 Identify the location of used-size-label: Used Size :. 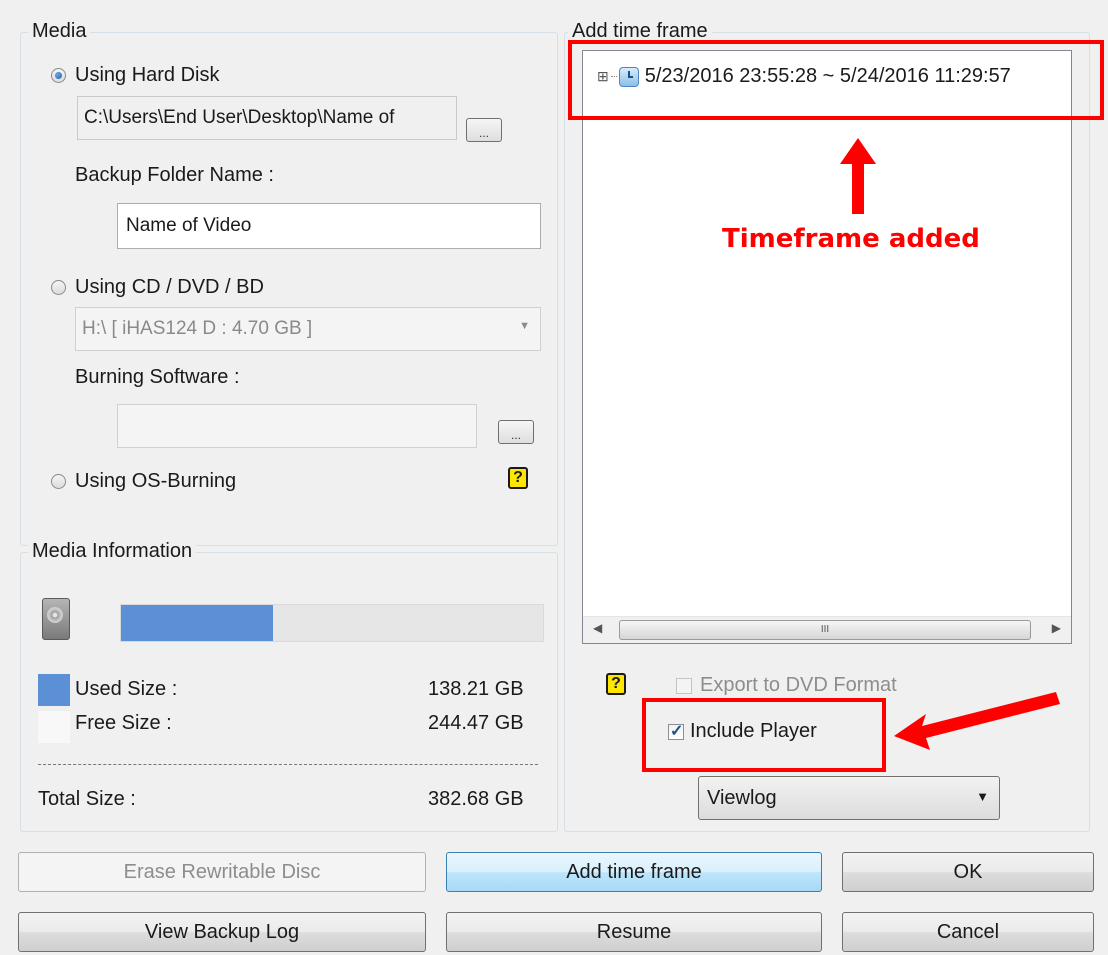
(126, 689).